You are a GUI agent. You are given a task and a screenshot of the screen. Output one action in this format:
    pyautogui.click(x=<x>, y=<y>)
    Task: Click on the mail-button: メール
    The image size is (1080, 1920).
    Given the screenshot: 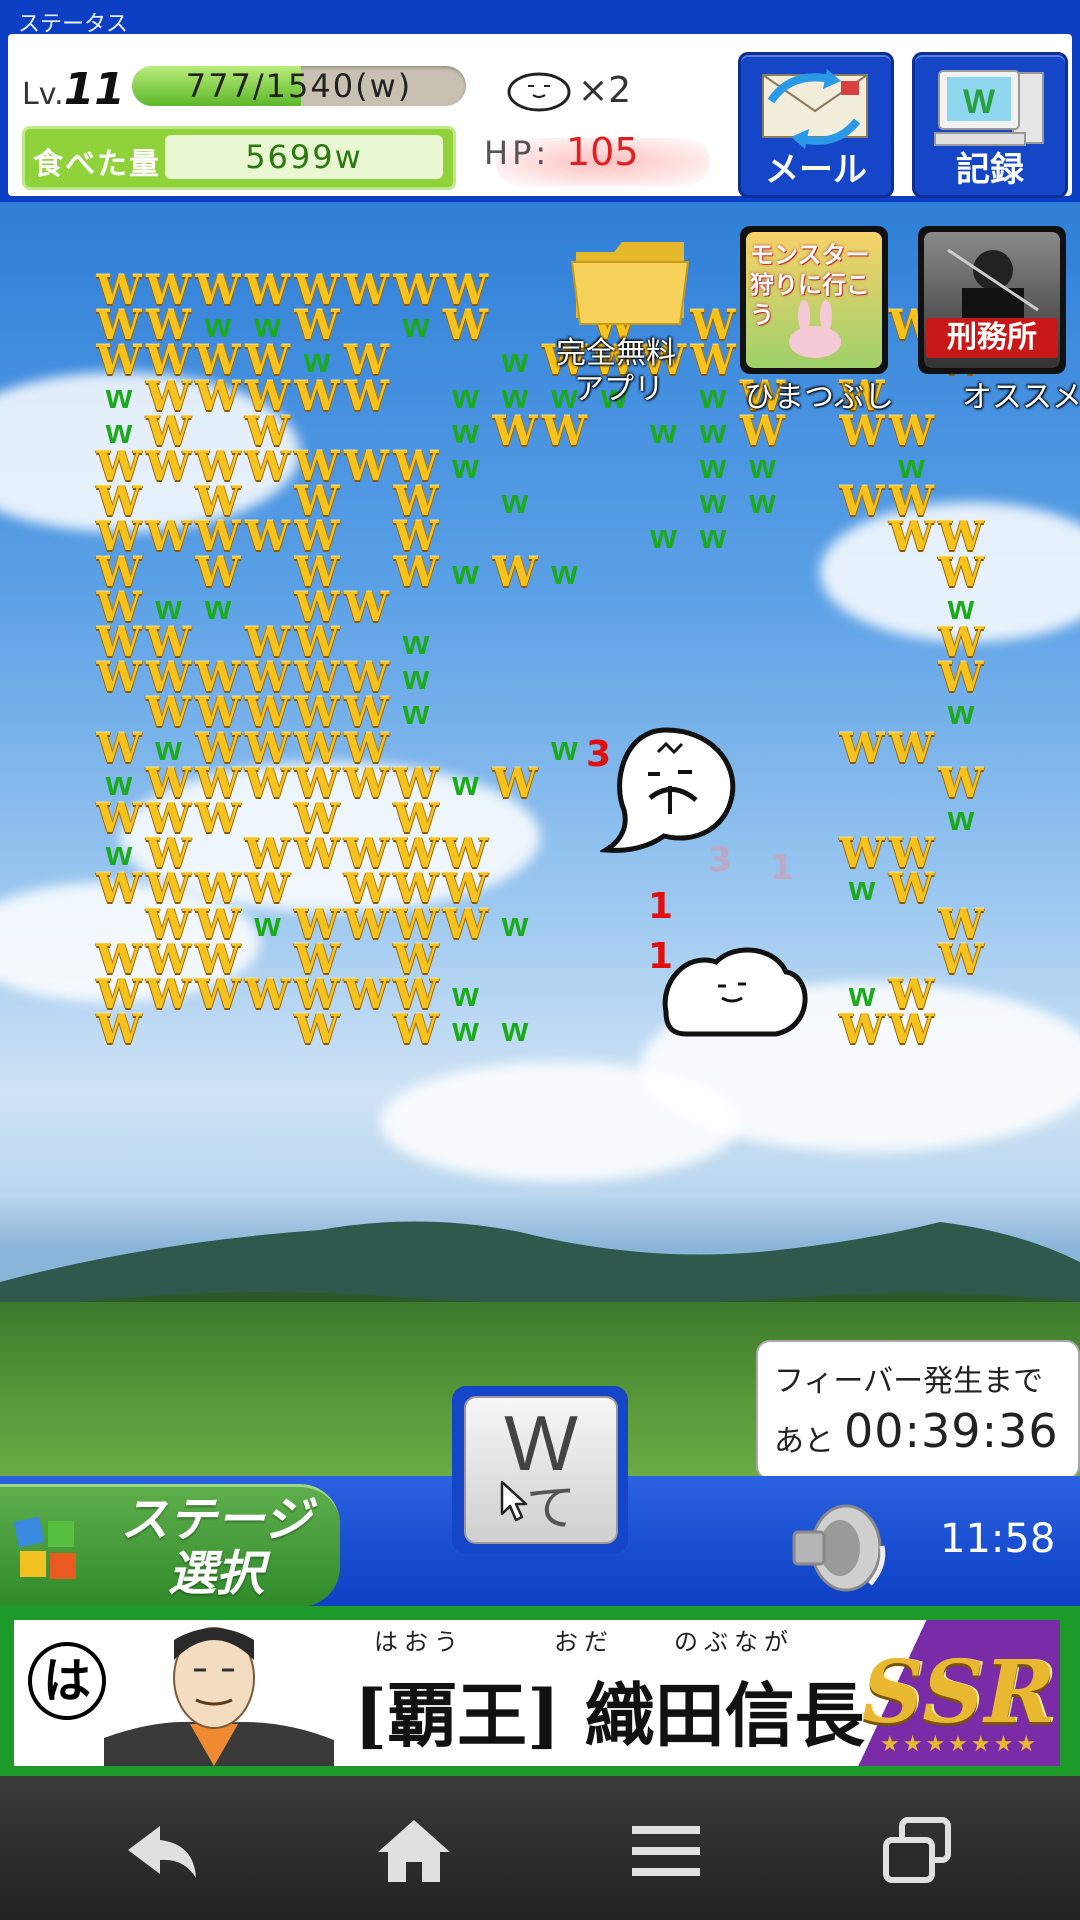 What is the action you would take?
    pyautogui.click(x=816, y=125)
    